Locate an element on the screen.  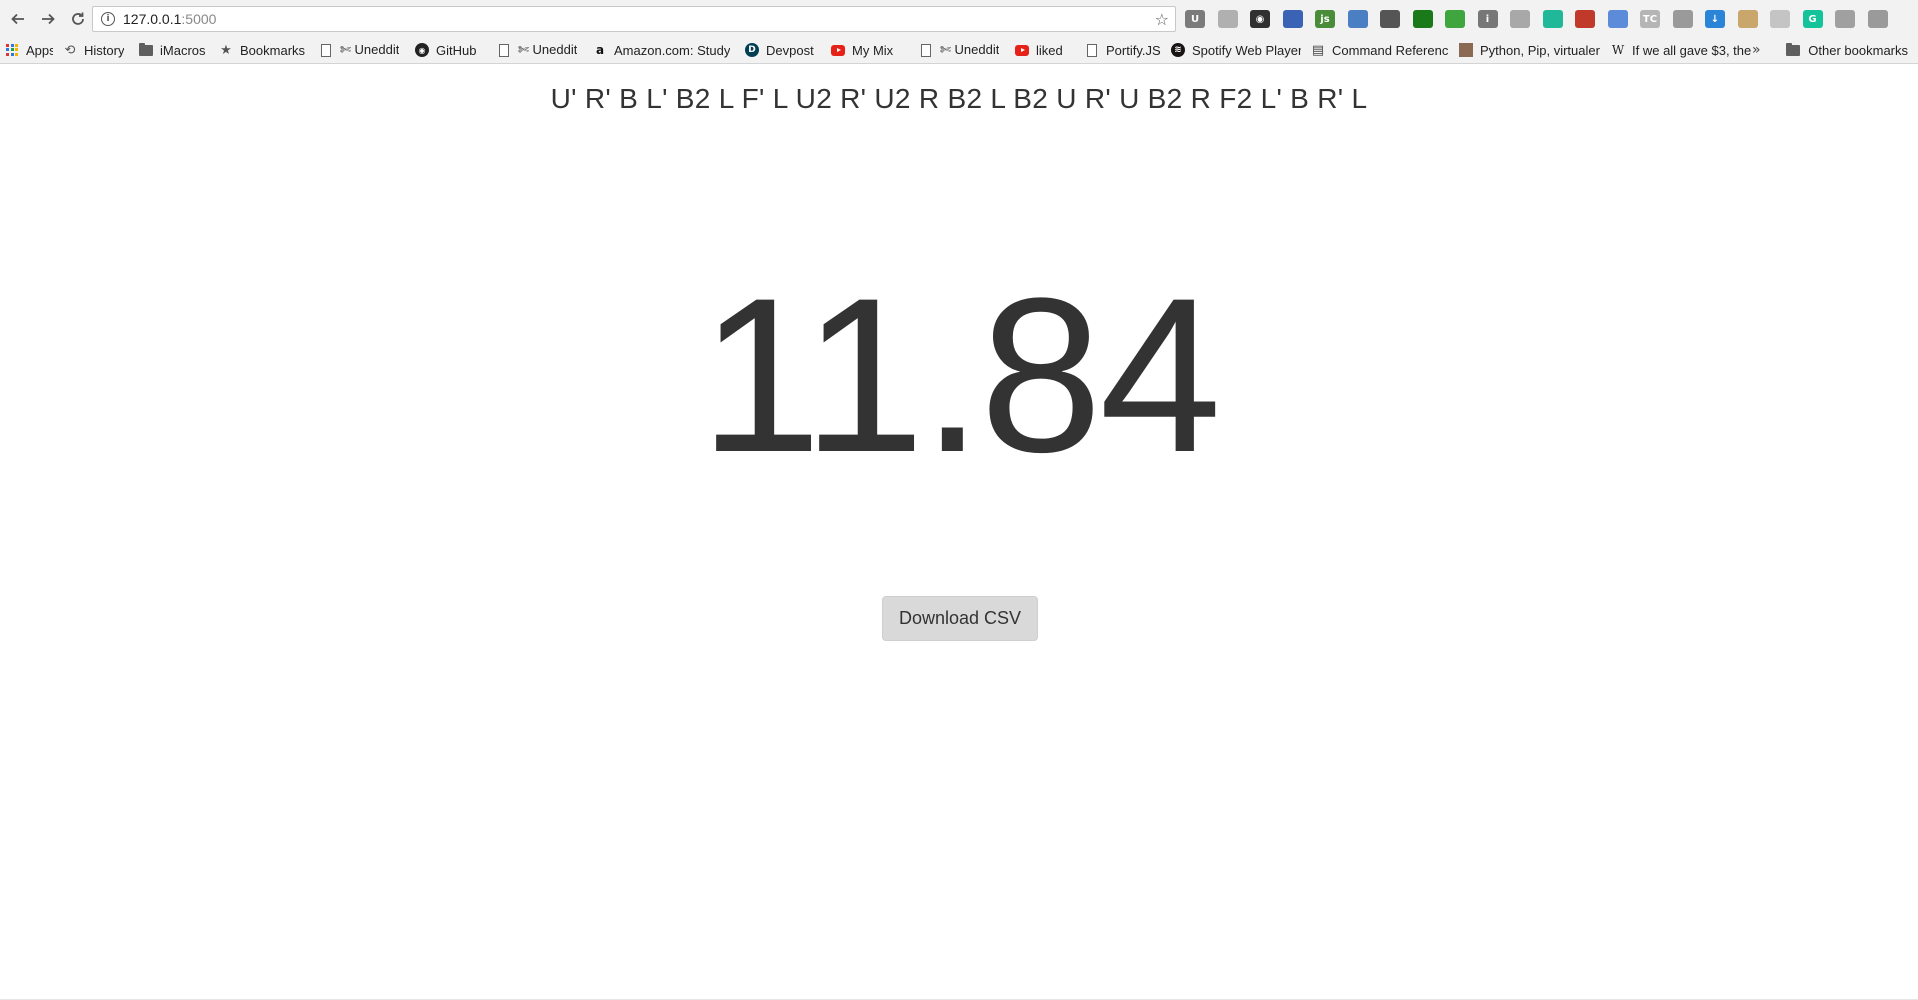
bookmark-item: ★ Bookmarks is located at coordinates (264, 50).